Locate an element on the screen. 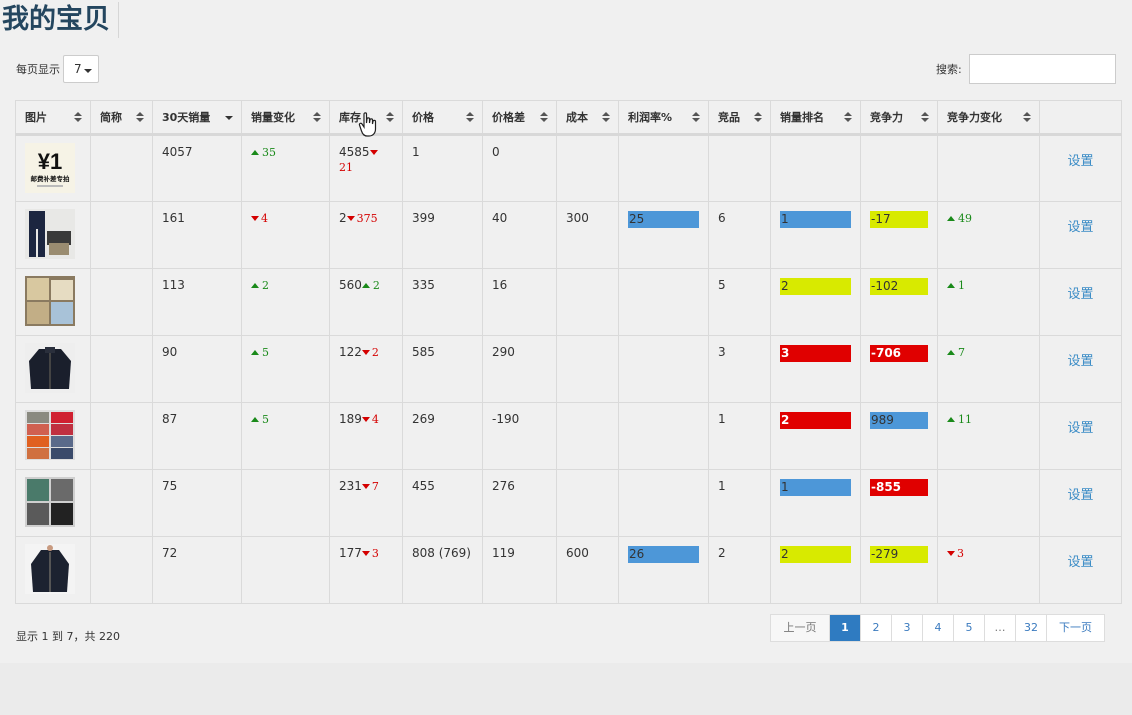 Image resolution: width=1132 pixels, height=715 pixels. column-header: 竞争力变化 is located at coordinates (988, 118).